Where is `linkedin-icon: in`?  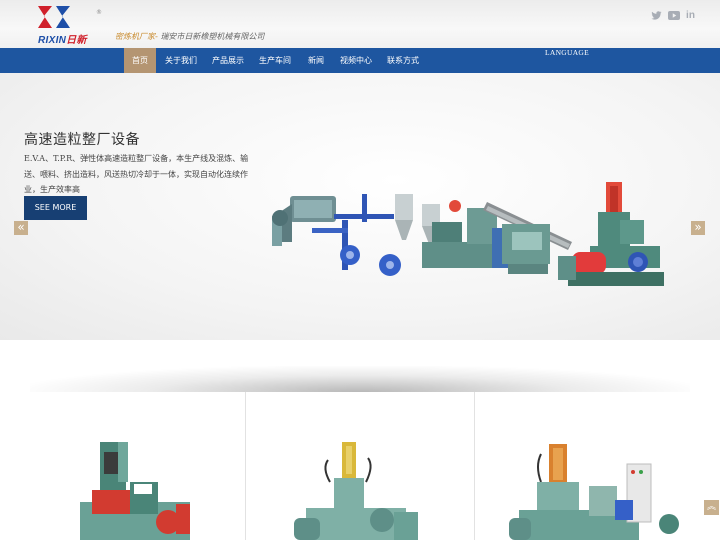 linkedin-icon: in is located at coordinates (690, 15).